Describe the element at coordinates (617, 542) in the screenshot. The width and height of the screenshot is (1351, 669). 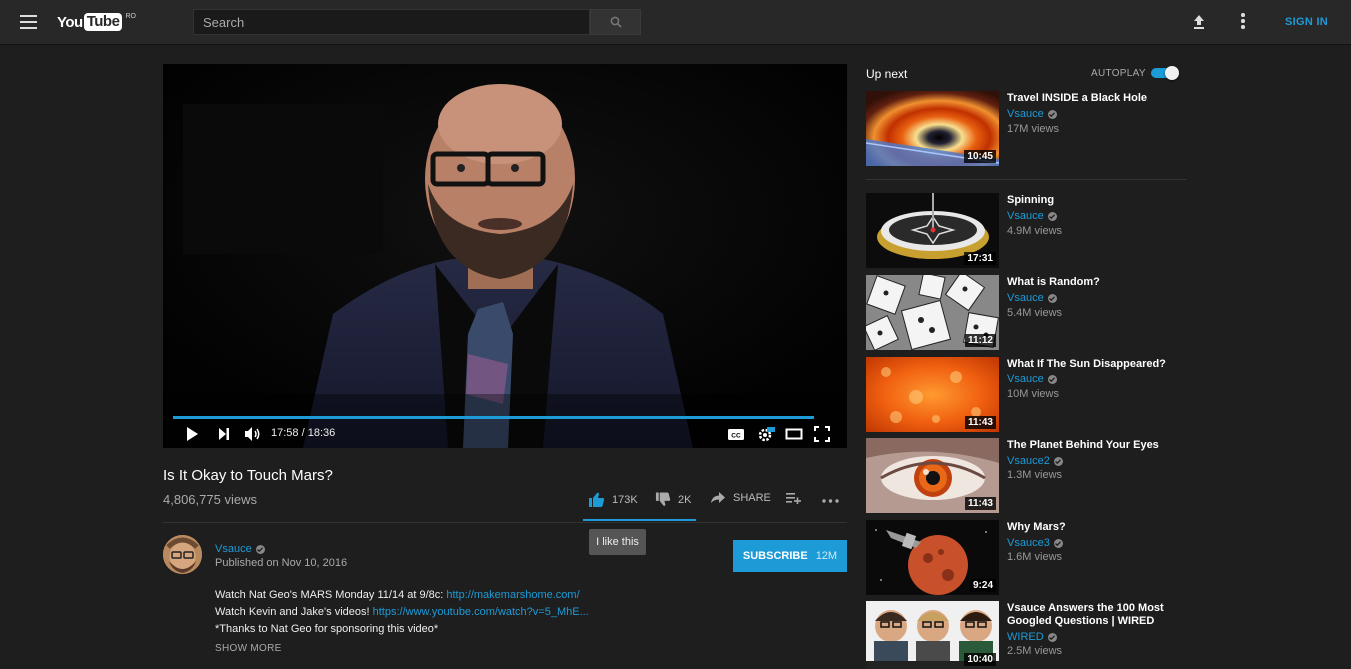
I see `like-tooltip: I like this` at that location.